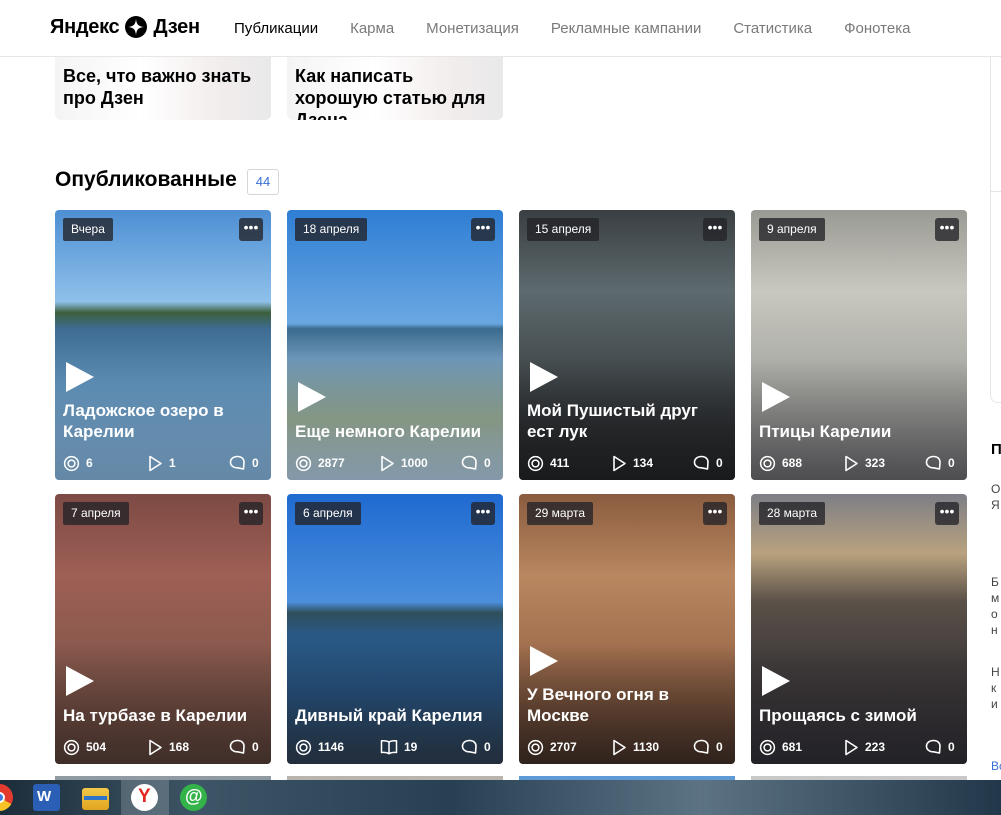 The width and height of the screenshot is (1001, 815). I want to click on explorer-icon, so click(95, 799).